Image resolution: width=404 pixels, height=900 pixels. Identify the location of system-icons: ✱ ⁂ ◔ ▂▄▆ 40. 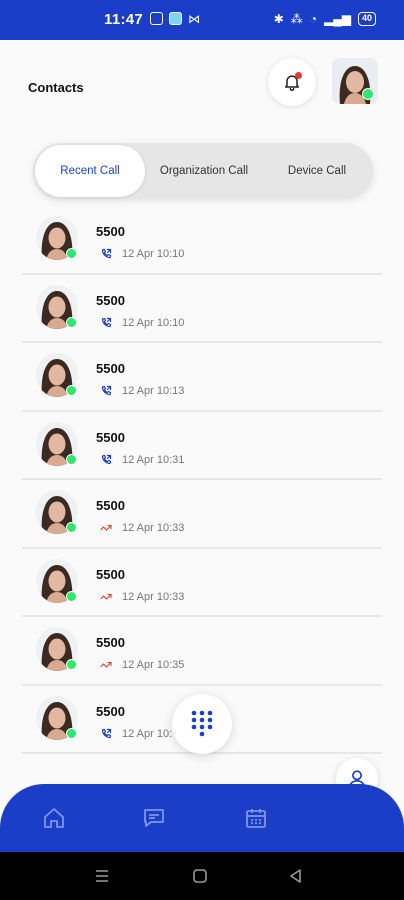
(325, 19).